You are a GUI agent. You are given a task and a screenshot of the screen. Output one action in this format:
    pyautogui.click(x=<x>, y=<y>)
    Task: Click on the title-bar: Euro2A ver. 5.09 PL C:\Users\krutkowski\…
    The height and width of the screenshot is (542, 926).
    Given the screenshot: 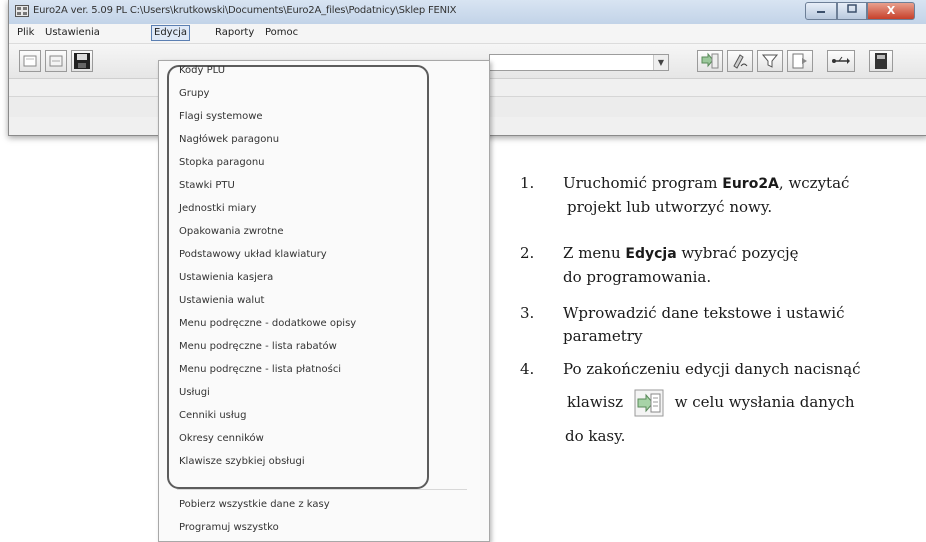 What is the action you would take?
    pyautogui.click(x=467, y=12)
    